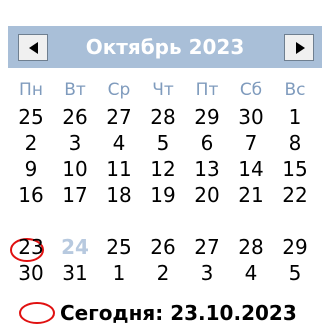 The height and width of the screenshot is (329, 330). What do you see at coordinates (31, 195) in the screenshot?
I see `day-cell: 16` at bounding box center [31, 195].